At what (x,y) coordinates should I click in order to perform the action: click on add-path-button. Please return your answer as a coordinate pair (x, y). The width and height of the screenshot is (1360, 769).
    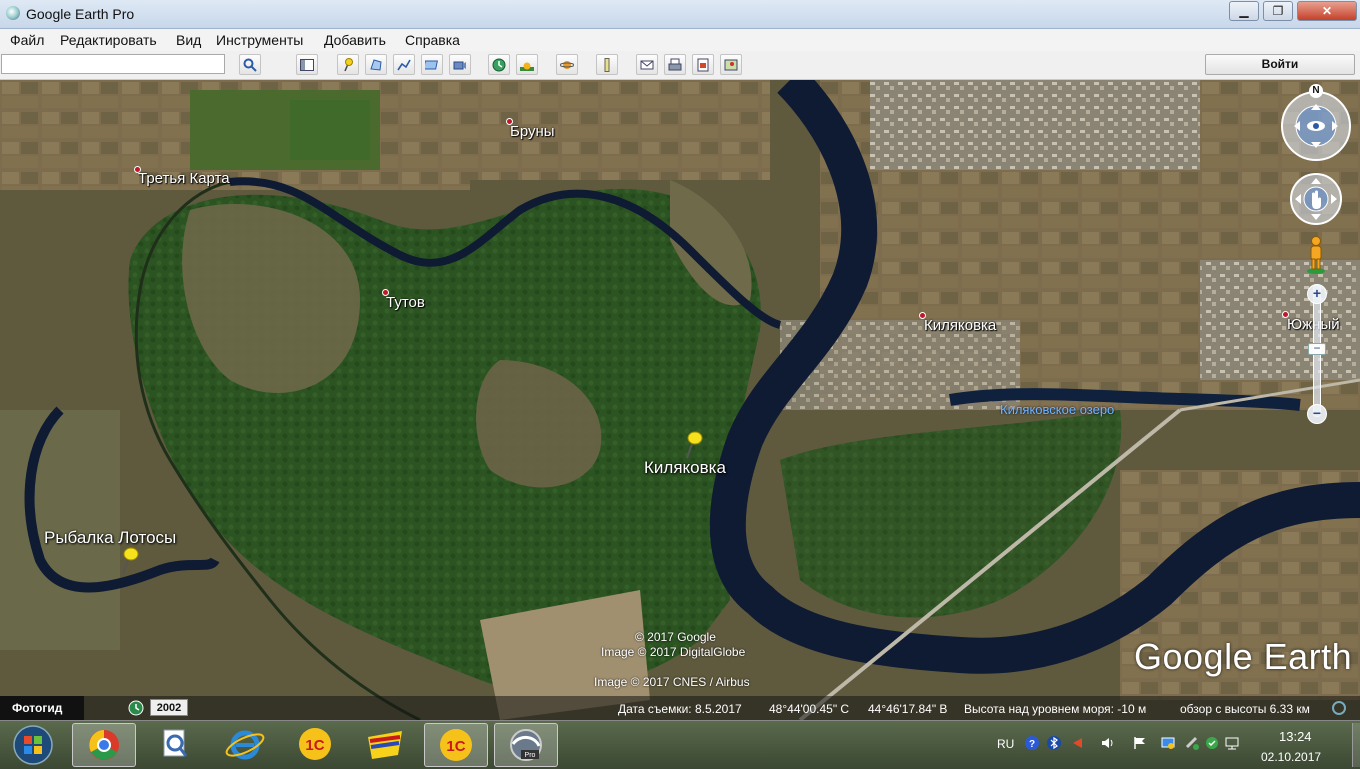
    Looking at the image, I should click on (404, 64).